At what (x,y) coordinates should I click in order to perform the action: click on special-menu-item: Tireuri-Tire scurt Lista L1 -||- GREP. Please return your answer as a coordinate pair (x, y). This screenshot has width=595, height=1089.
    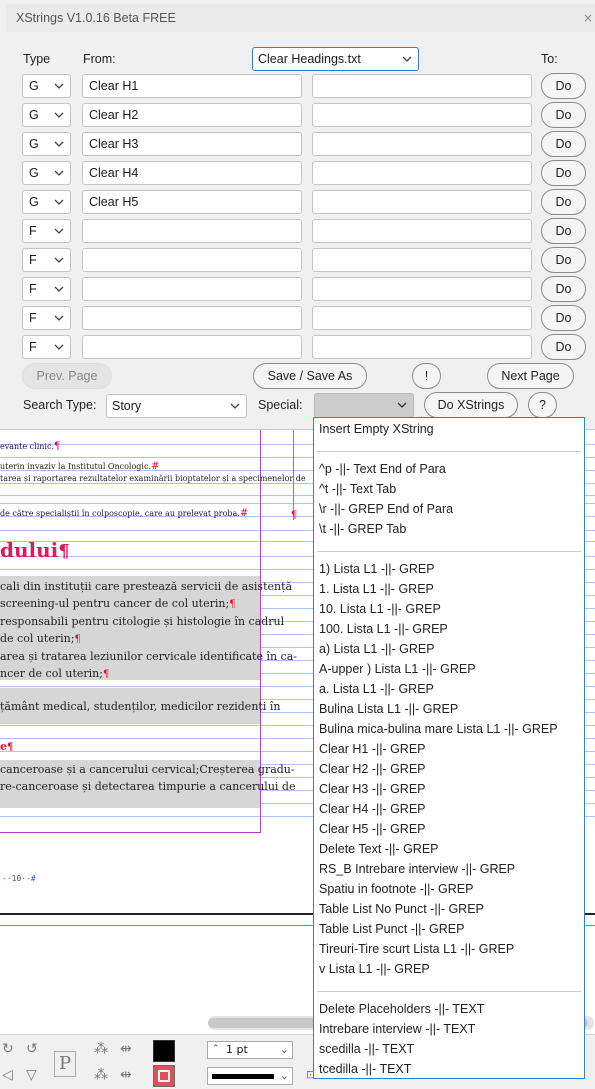
    Looking at the image, I should click on (416, 949).